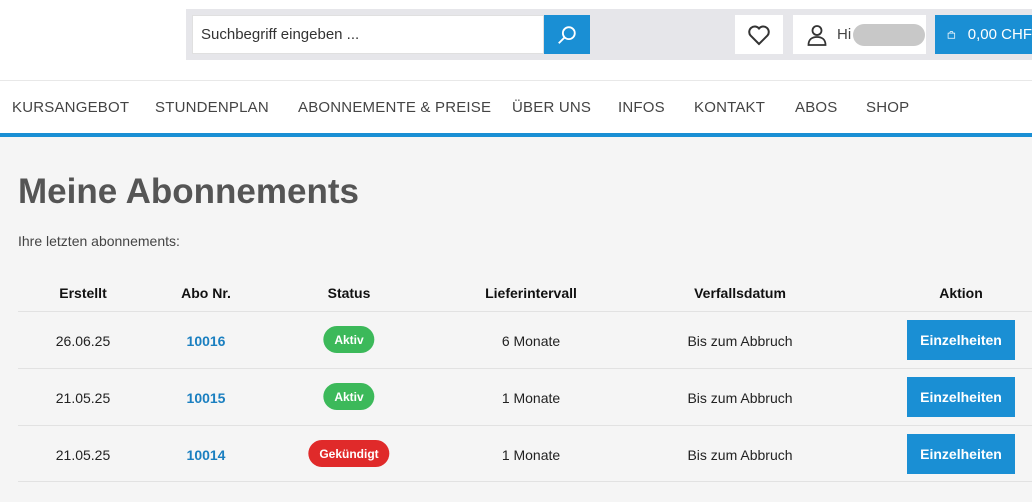  Describe the element at coordinates (188, 191) in the screenshot. I see `page-title: Meine Abonnements` at that location.